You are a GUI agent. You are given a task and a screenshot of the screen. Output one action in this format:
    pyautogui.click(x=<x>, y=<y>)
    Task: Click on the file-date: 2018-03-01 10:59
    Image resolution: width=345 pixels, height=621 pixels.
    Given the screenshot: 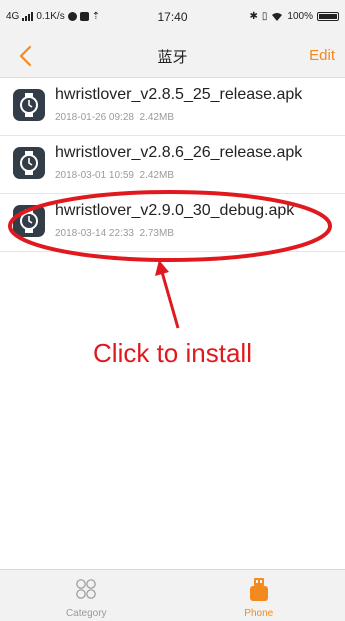 What is the action you would take?
    pyautogui.click(x=94, y=175)
    